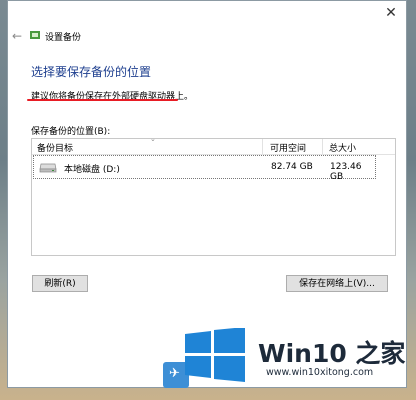 Image resolution: width=416 pixels, height=400 pixels. I want to click on close-button: ✕, so click(391, 13).